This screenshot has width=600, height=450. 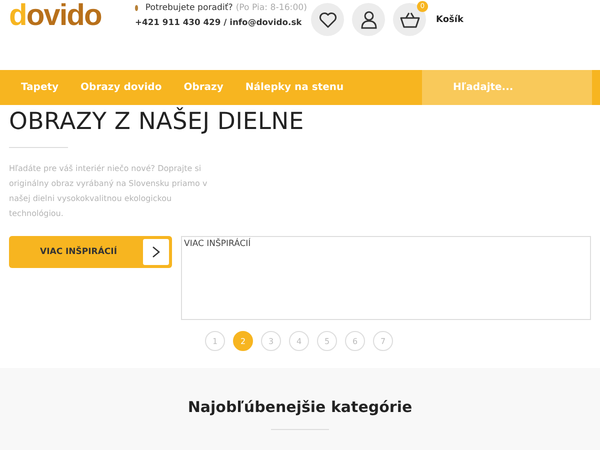 What do you see at coordinates (219, 22) in the screenshot?
I see `contact-line: +421 911 430 429 / info@dovido.sk` at bounding box center [219, 22].